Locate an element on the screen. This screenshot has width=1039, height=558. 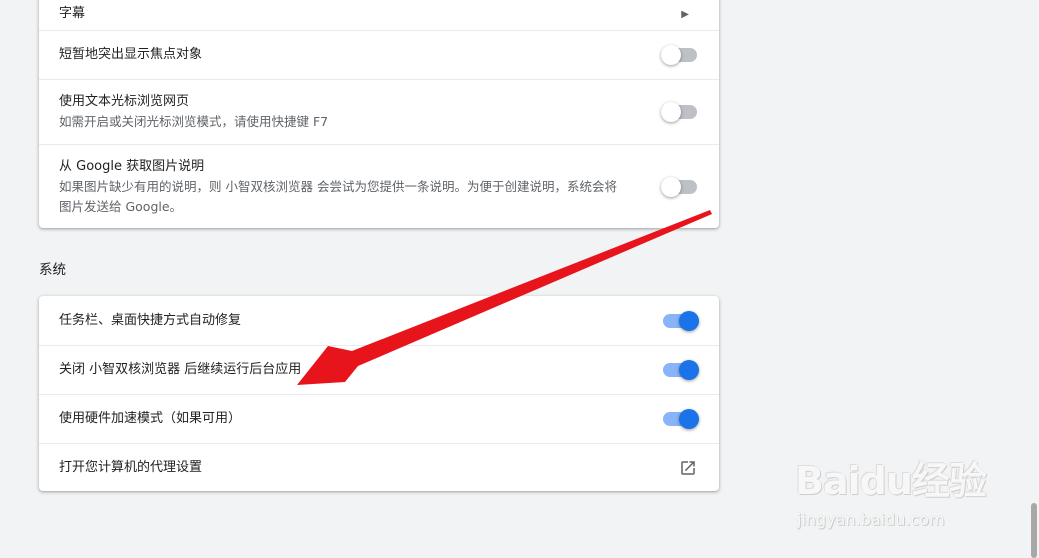
watermark-url: jingyan.baidu.com is located at coordinates (871, 519).